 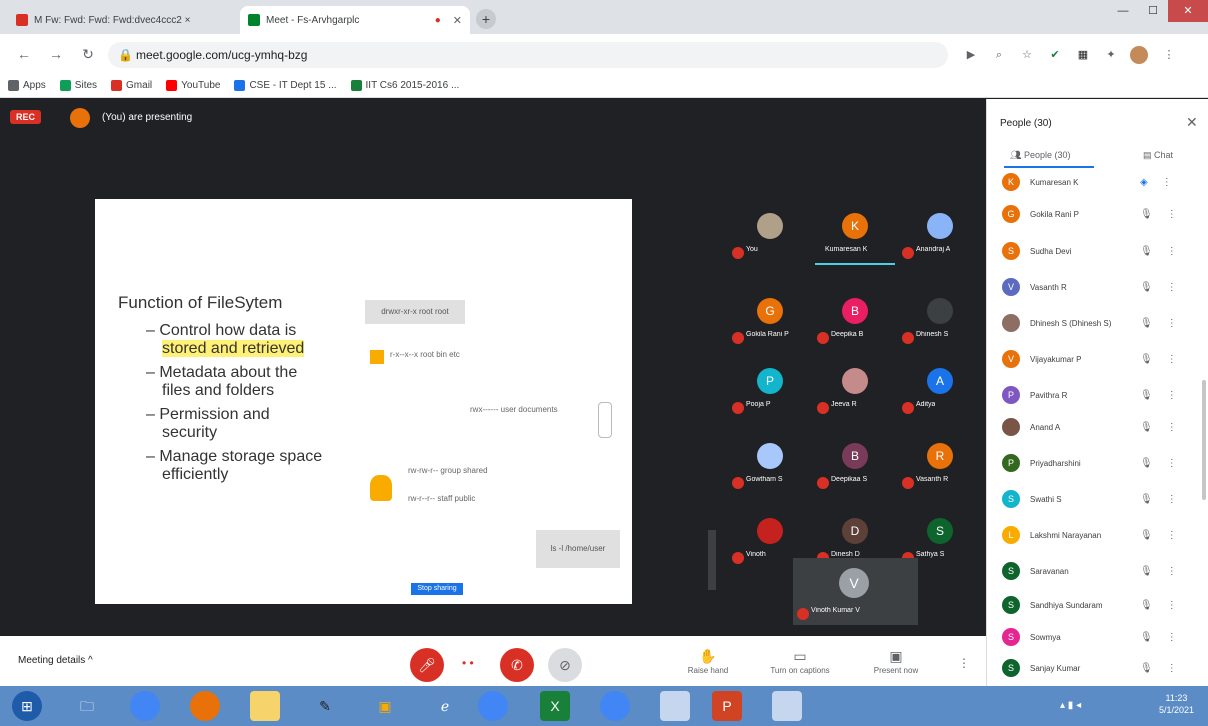 I want to click on puzzle-icon: ✦, so click(x=1111, y=55).